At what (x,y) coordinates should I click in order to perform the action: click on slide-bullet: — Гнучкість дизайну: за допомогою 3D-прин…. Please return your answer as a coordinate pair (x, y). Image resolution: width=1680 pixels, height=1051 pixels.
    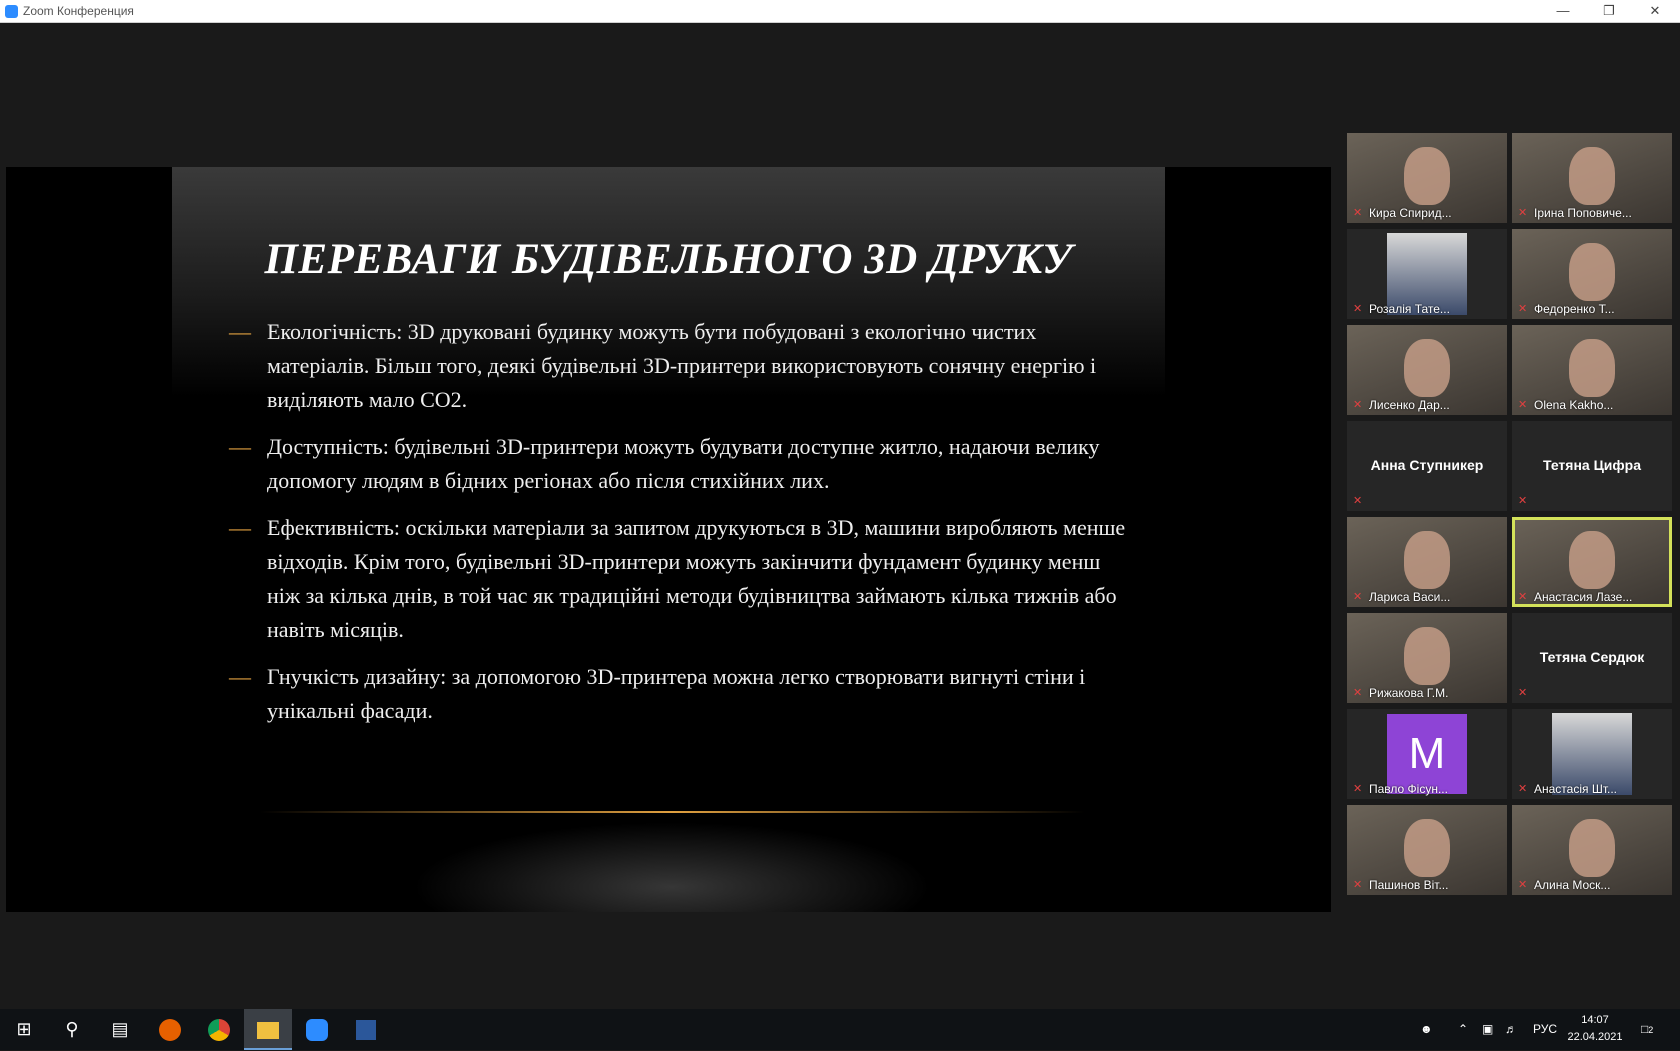
    Looking at the image, I should click on (679, 694).